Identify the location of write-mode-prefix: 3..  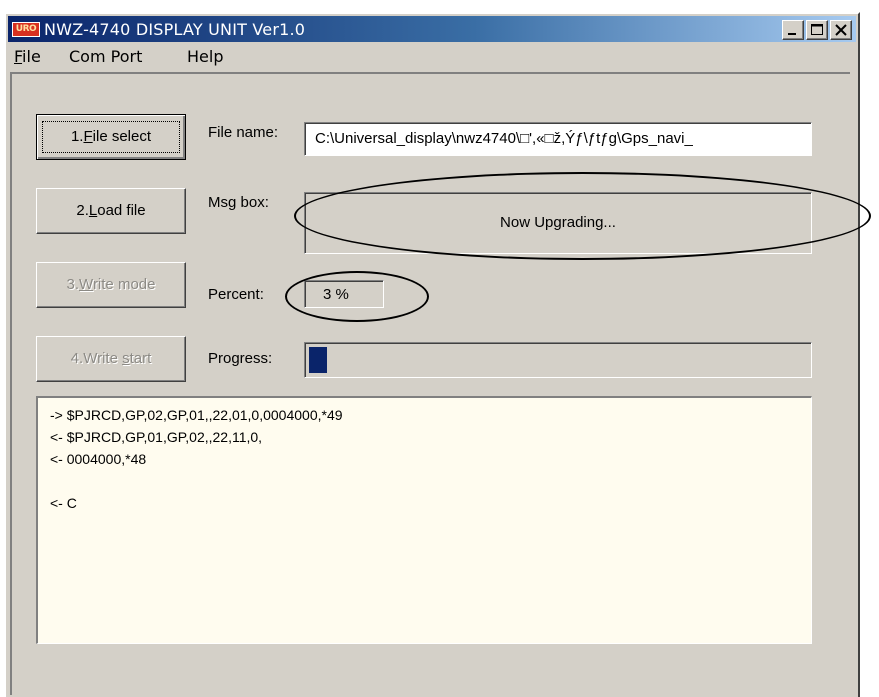
(73, 284).